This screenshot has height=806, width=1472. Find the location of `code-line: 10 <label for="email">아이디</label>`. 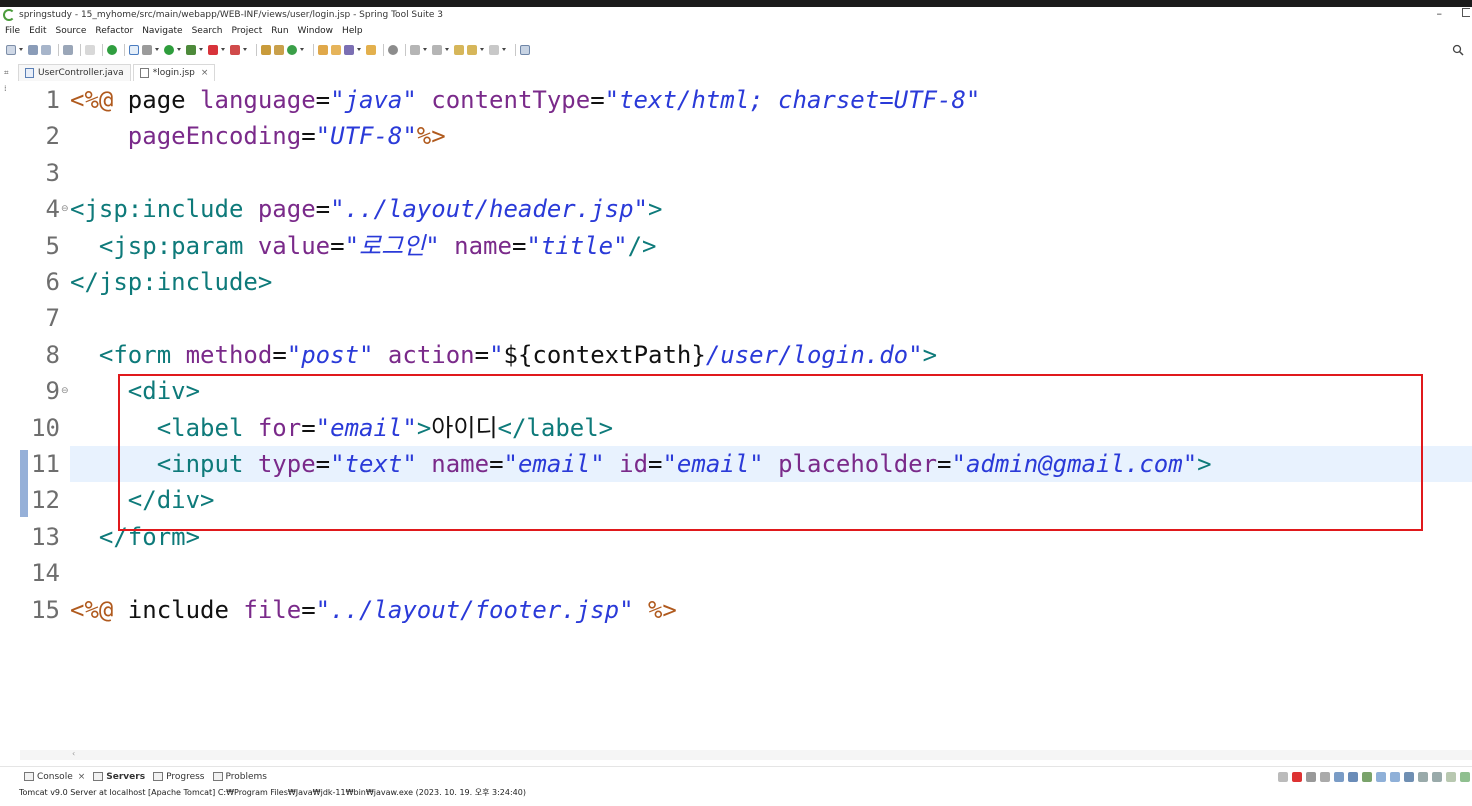

code-line: 10 <label for="email">아이디</label> is located at coordinates (746, 428).